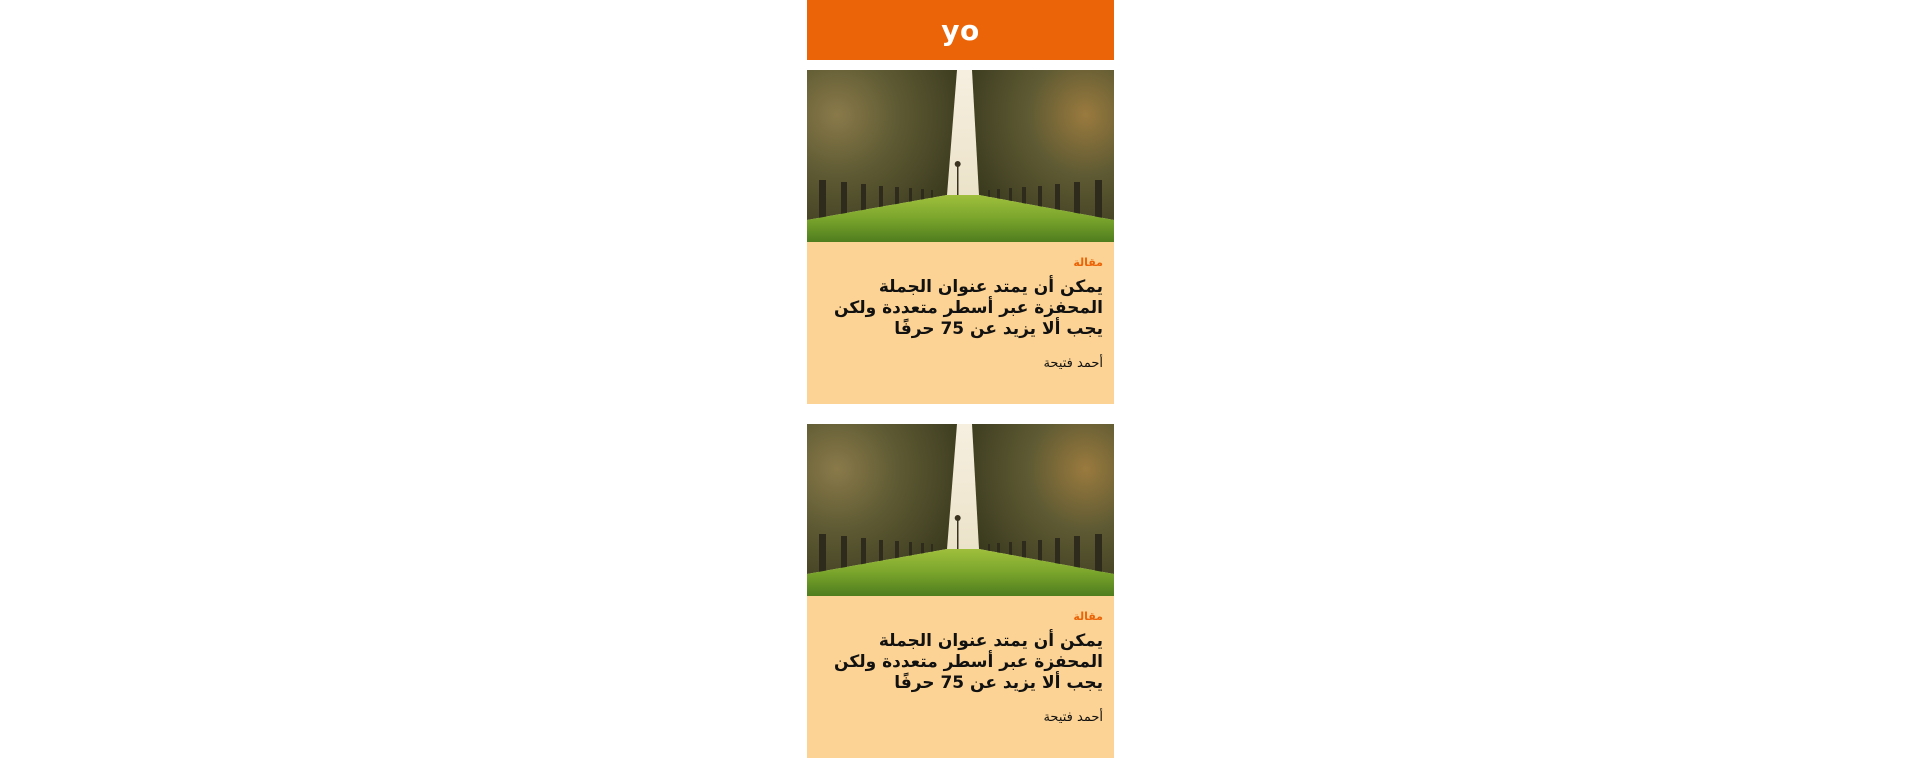 This screenshot has height=784, width=1920. I want to click on app-header: yo, so click(960, 30).